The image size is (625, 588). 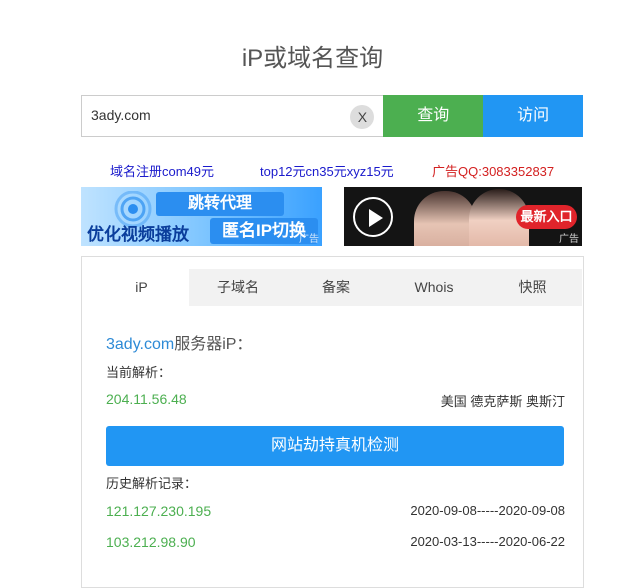 What do you see at coordinates (213, 344) in the screenshot?
I see `server-ip-suffix: 服务器iP：` at bounding box center [213, 344].